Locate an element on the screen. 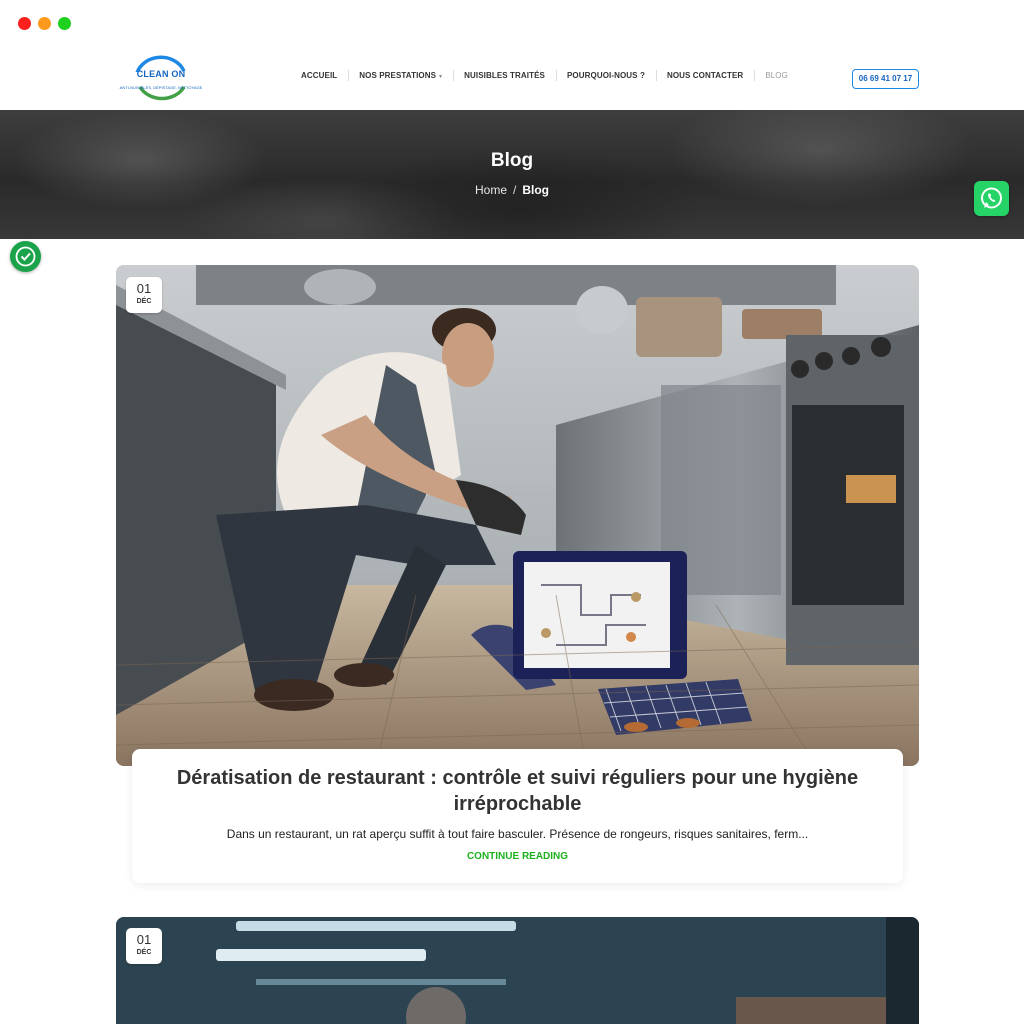 This screenshot has height=1024, width=1024. nav-item-nuisibles-traites: NUISIBLES TRAITÉS is located at coordinates (504, 75).